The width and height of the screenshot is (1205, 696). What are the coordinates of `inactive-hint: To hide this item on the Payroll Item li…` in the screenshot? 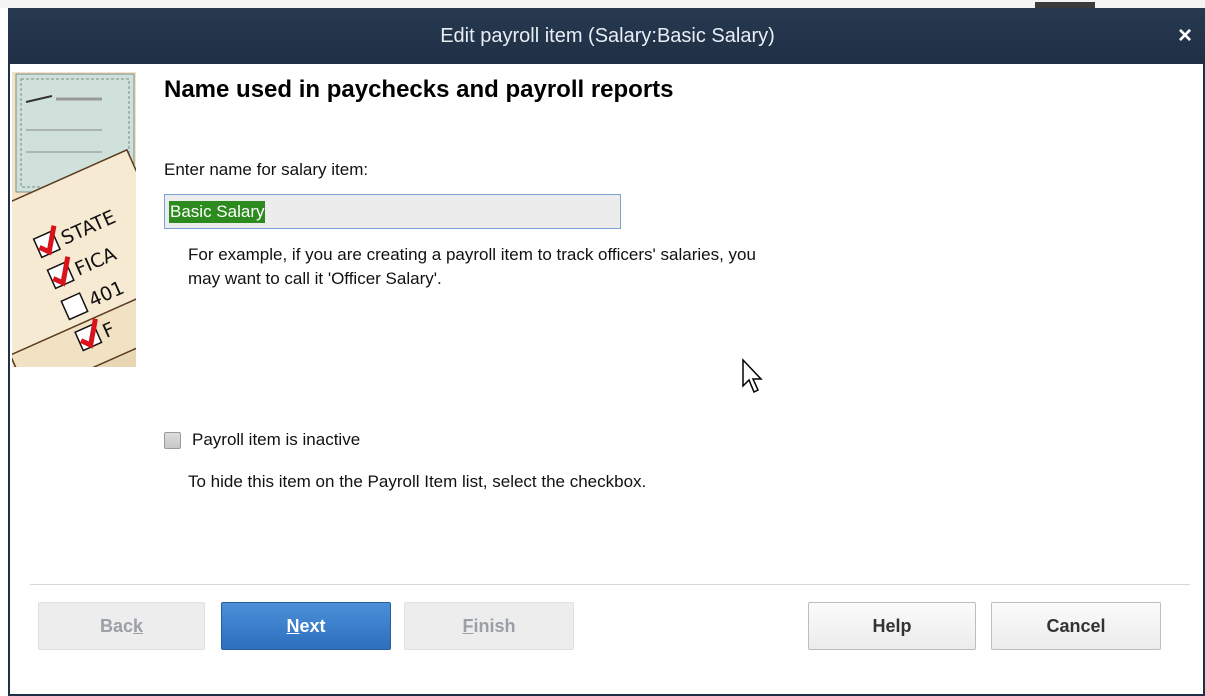 It's located at (417, 481).